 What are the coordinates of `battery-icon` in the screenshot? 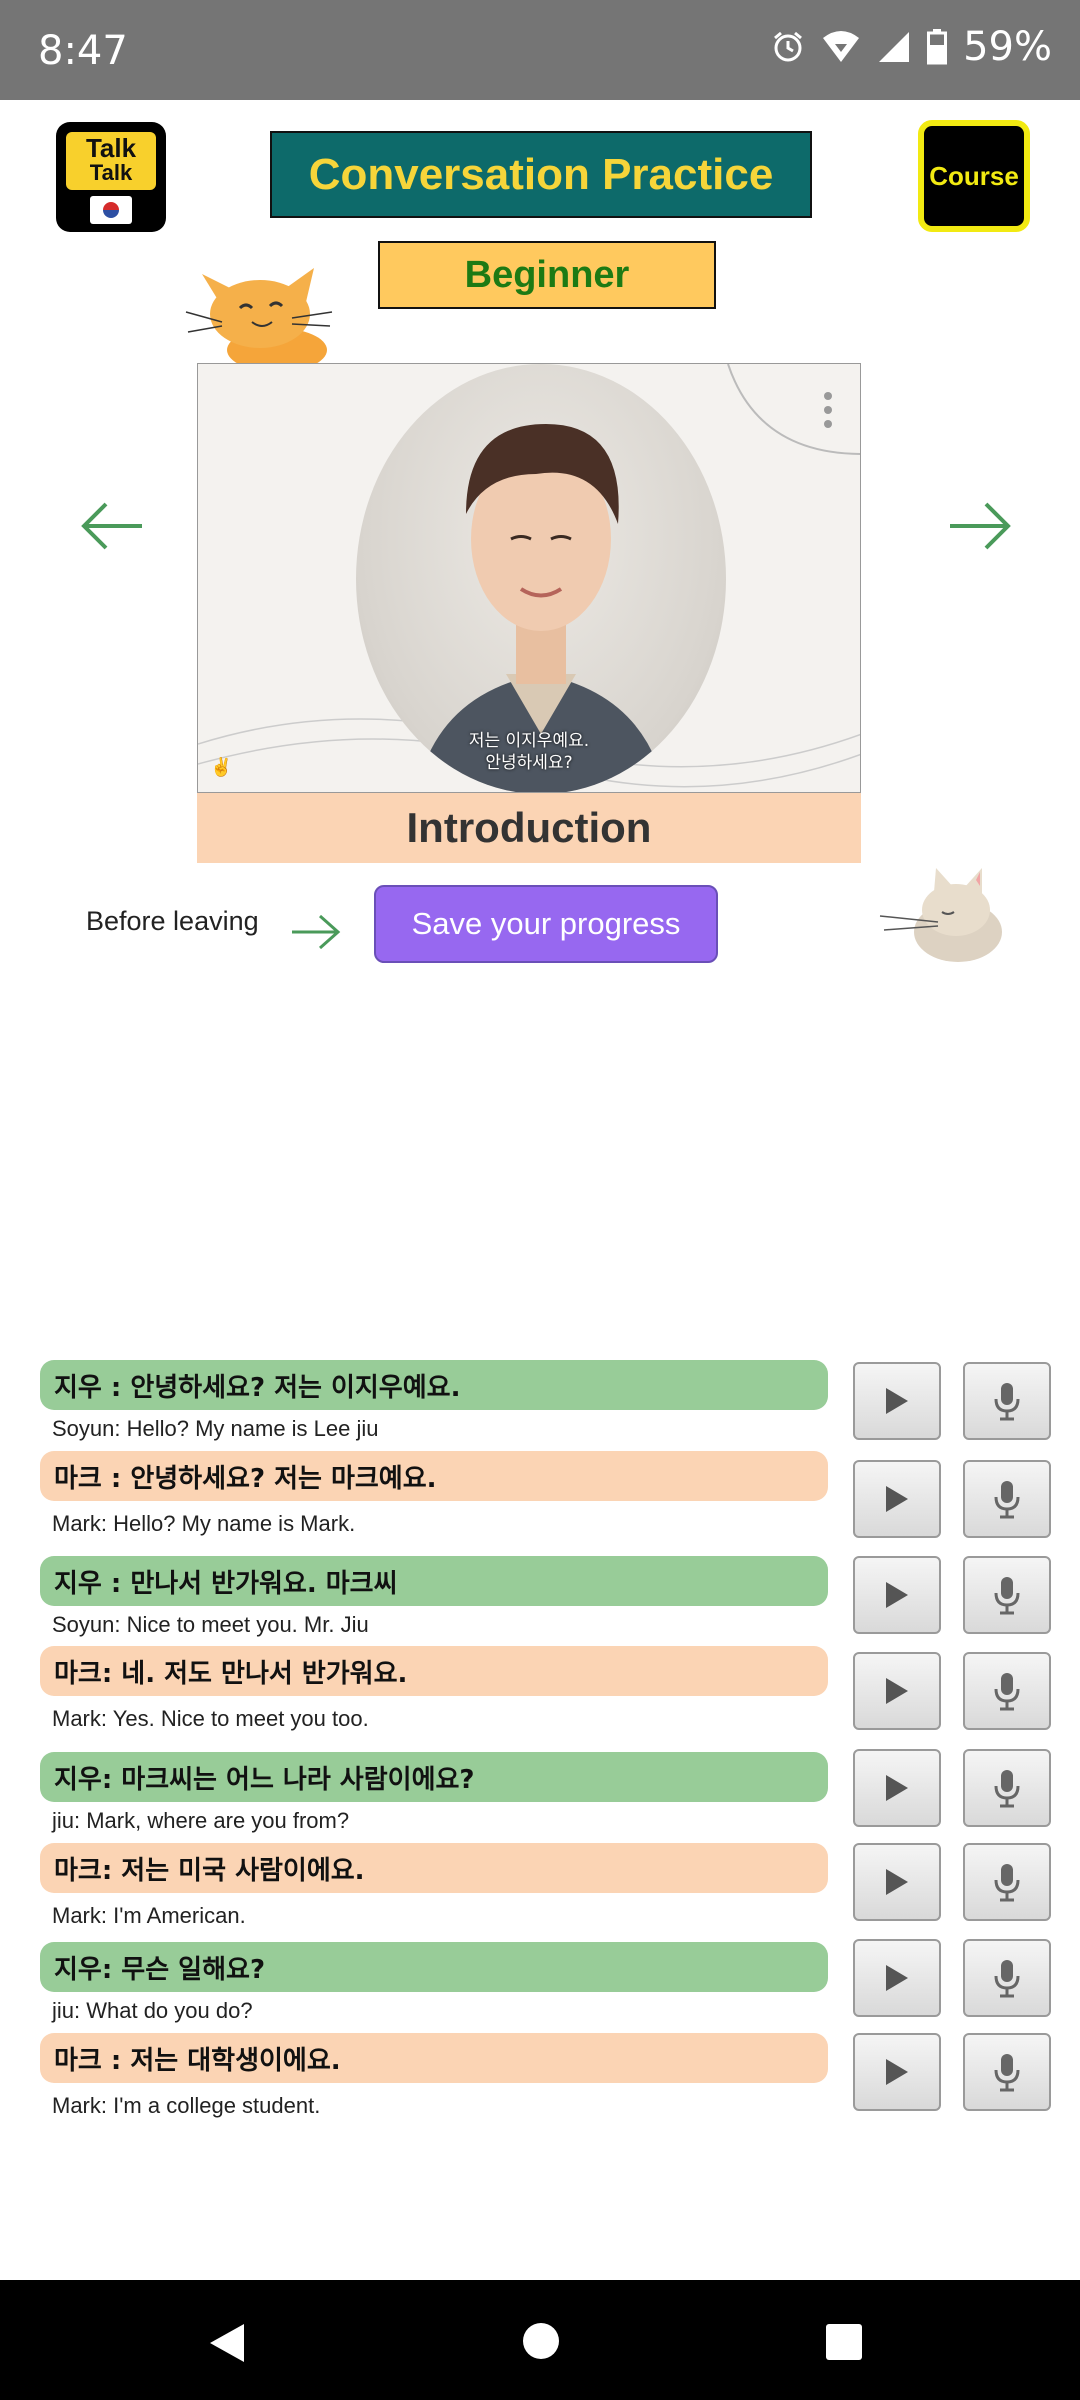 It's located at (937, 47).